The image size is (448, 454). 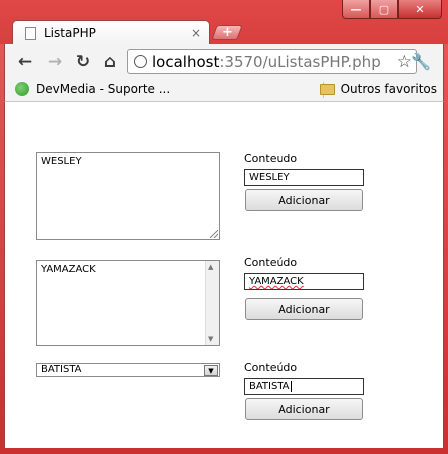 I want to click on page-info-icon, so click(x=140, y=61).